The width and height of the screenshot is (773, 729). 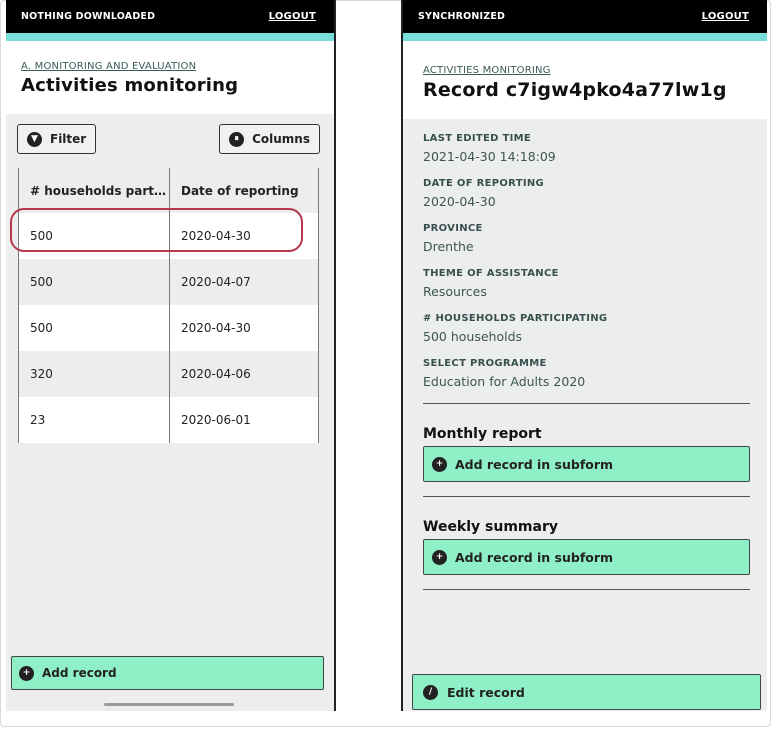 I want to click on row-highlight-annotation, so click(x=156, y=230).